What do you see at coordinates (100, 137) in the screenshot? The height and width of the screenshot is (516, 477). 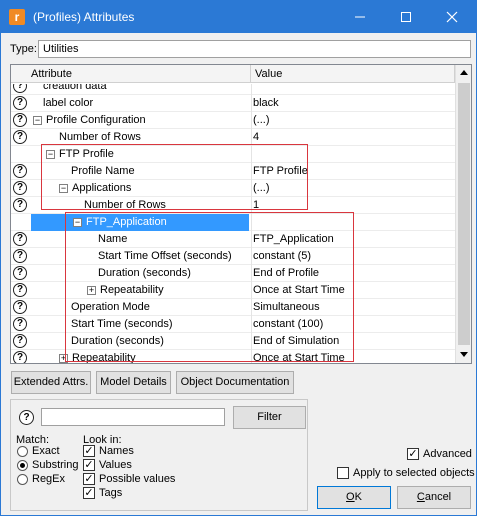 I see `attribute-name: Number of Rows` at bounding box center [100, 137].